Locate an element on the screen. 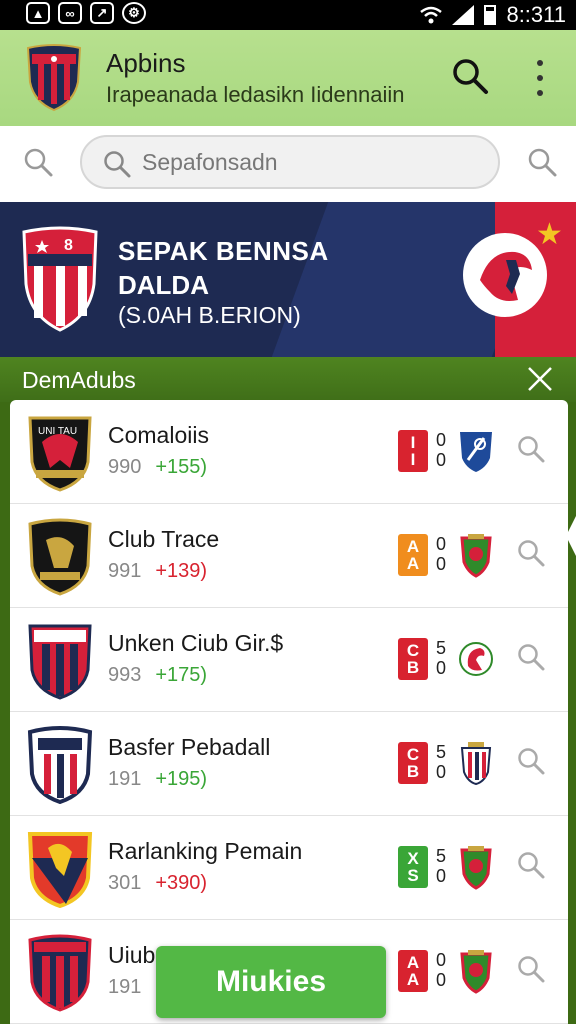 This screenshot has width=576, height=1024. club-name: Club Trace is located at coordinates (164, 539).